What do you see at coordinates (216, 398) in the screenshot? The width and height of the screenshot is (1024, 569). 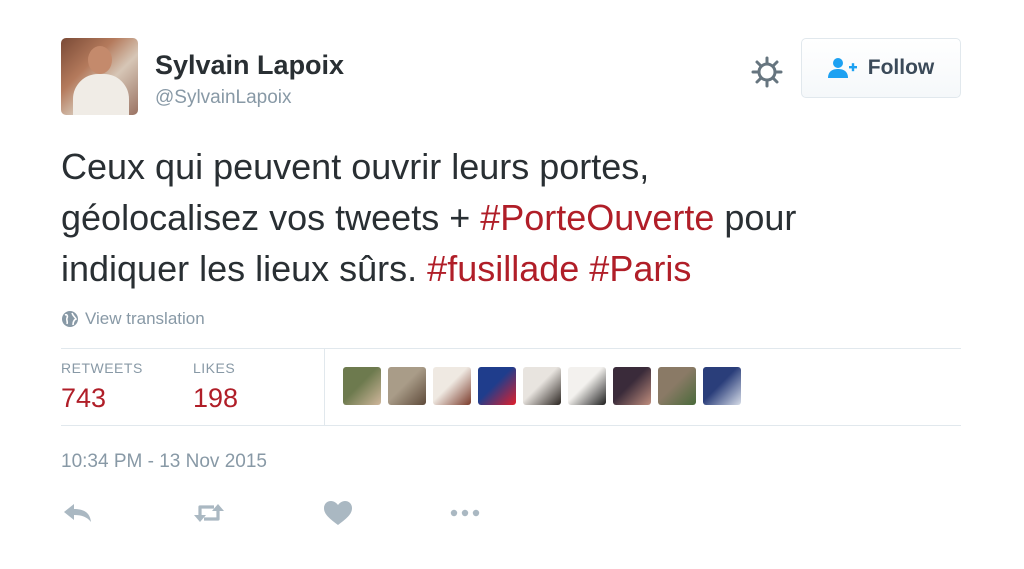 I see `likes-count: 198` at bounding box center [216, 398].